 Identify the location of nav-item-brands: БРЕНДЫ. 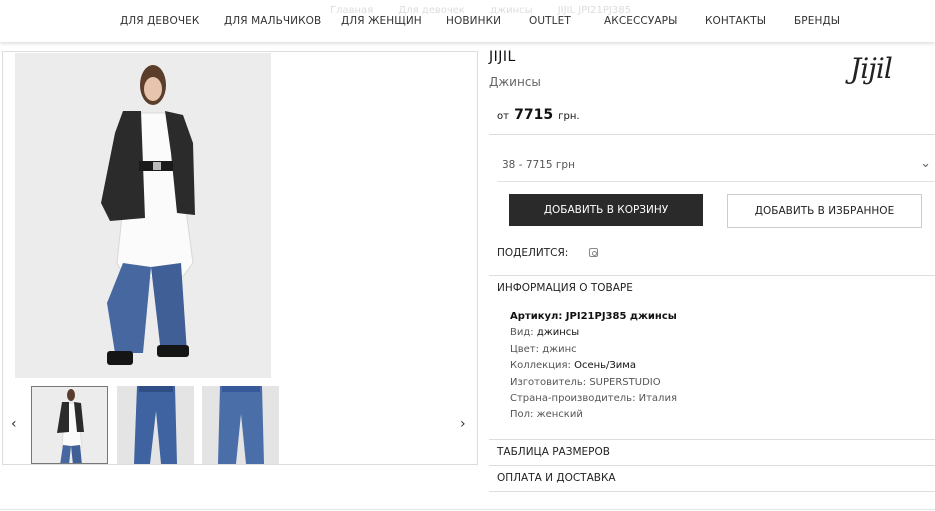
(817, 21).